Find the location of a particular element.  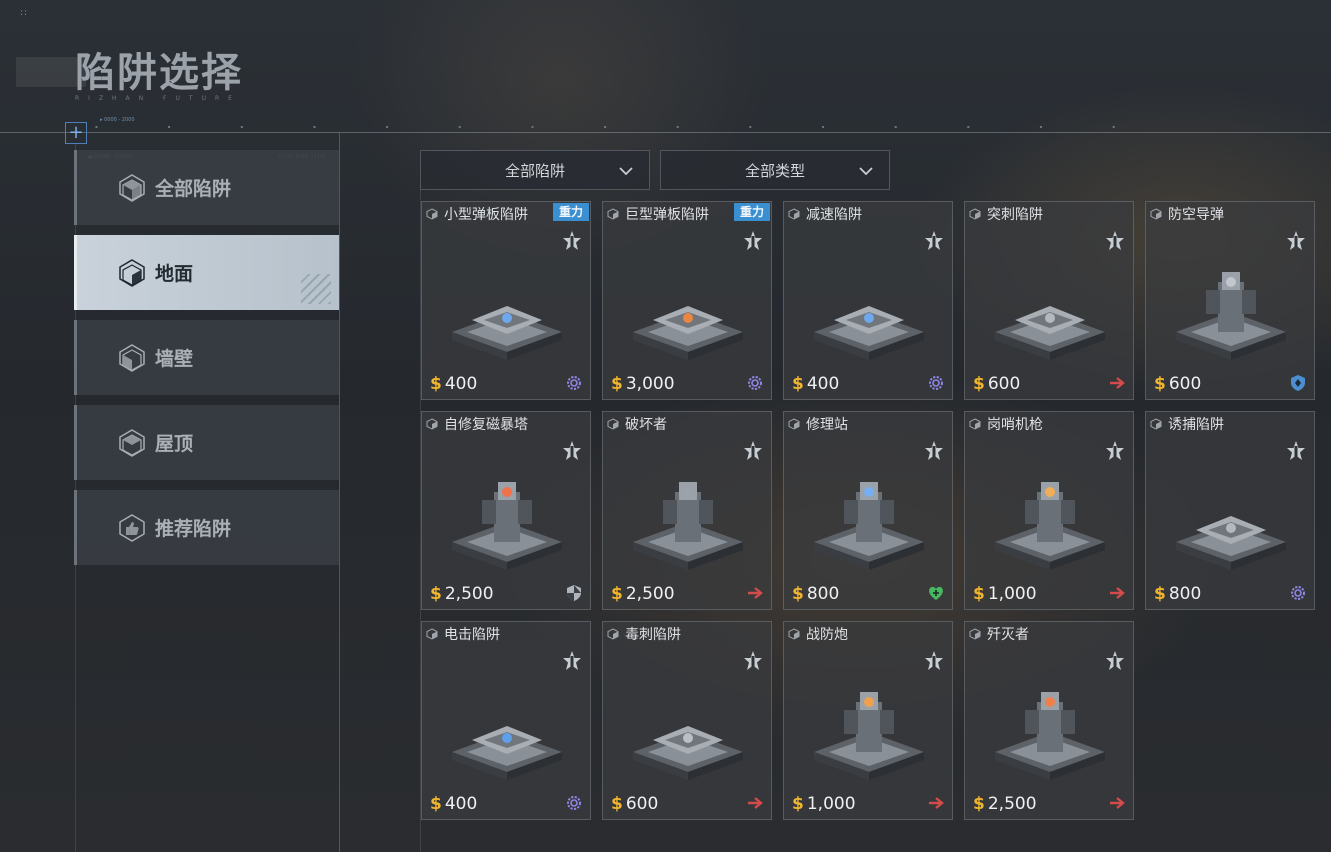

trap-name: 歼灭者 is located at coordinates (1008, 635).